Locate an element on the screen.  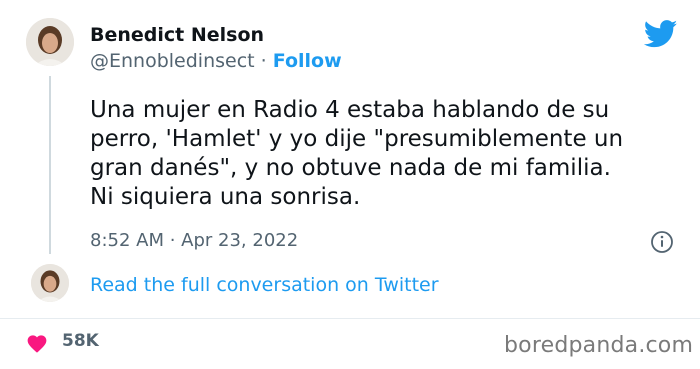
avatar-portrait is located at coordinates (50, 42).